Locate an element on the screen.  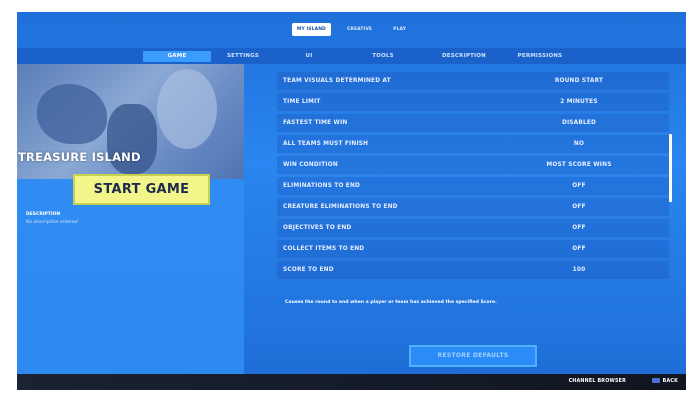
setting-row: TEAM VISUALS DETERMINED AT ROUND START is located at coordinates (473, 81).